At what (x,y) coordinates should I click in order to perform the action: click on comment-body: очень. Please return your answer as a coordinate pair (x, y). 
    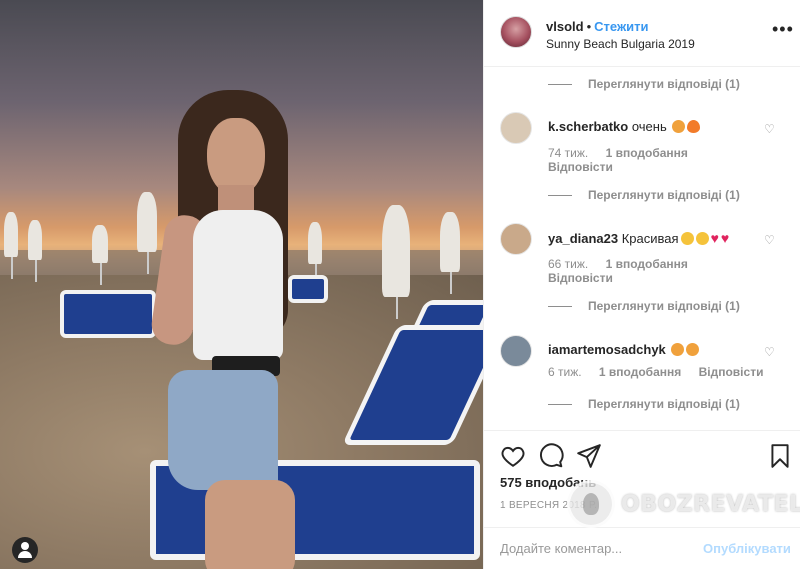
    Looking at the image, I should click on (649, 126).